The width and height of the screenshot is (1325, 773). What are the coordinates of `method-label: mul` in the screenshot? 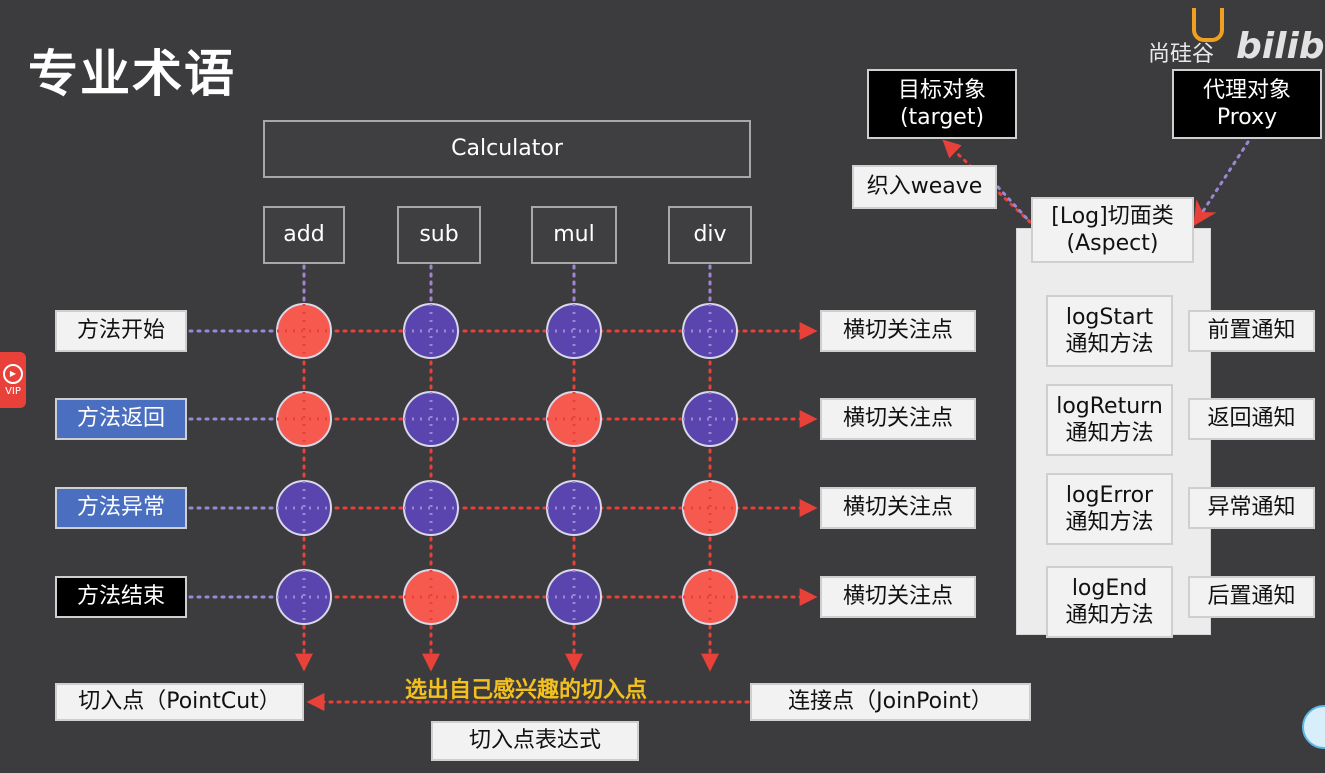 It's located at (574, 235).